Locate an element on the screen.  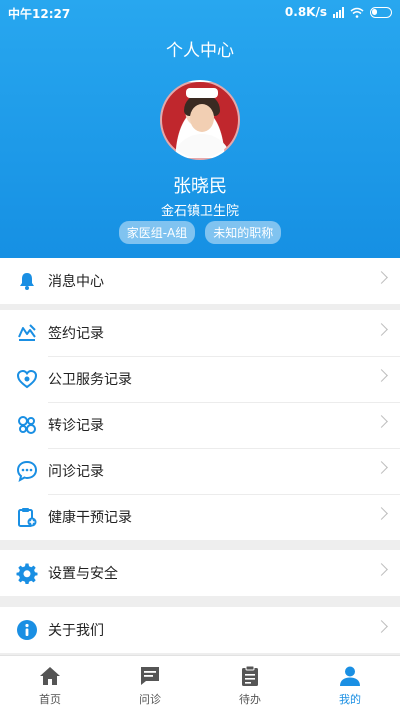
menu-label: 公卫服务记录 is located at coordinates (90, 380).